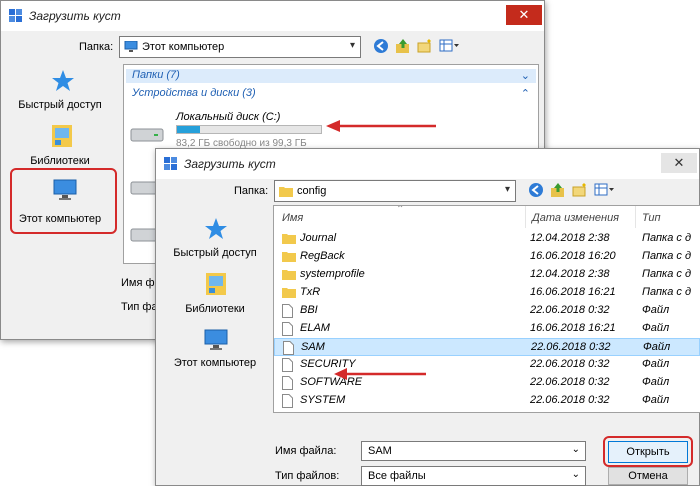  What do you see at coordinates (189, 129) in the screenshot?
I see `drive-usage-fill` at bounding box center [189, 129].